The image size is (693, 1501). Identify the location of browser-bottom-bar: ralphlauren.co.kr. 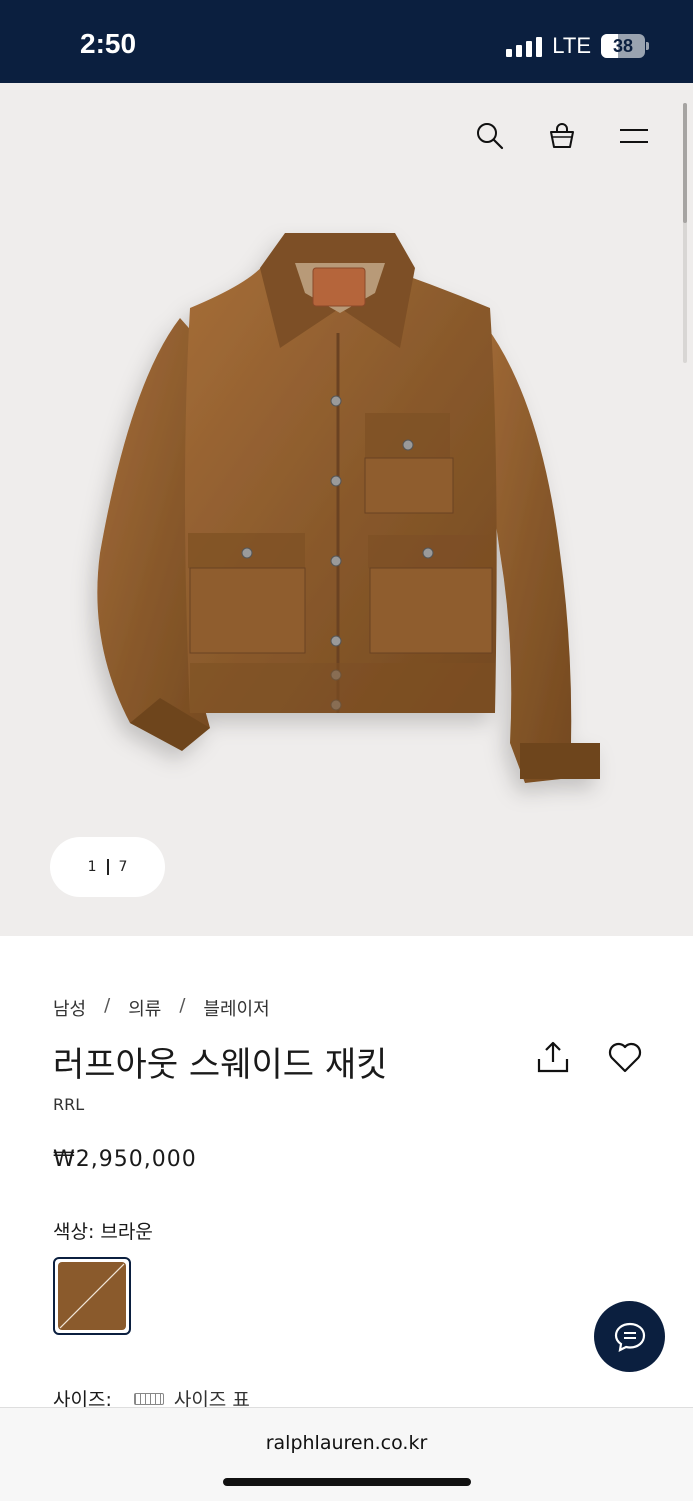
(346, 1454).